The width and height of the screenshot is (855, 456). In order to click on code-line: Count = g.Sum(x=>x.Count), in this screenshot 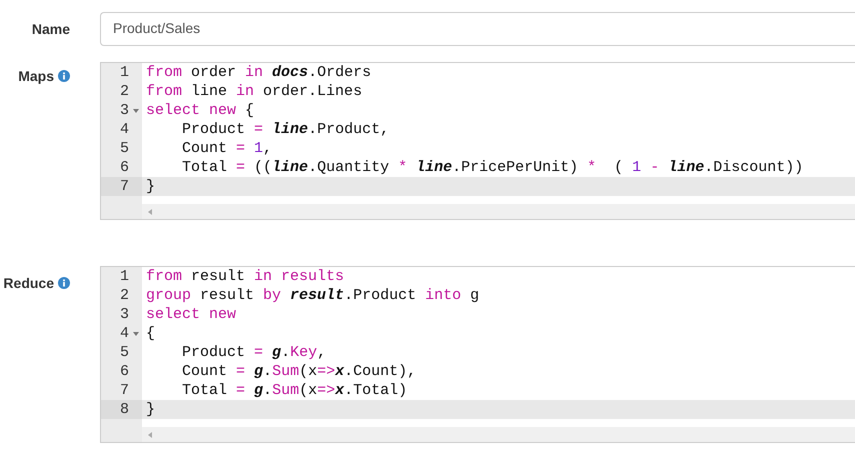, I will do `click(298, 371)`.